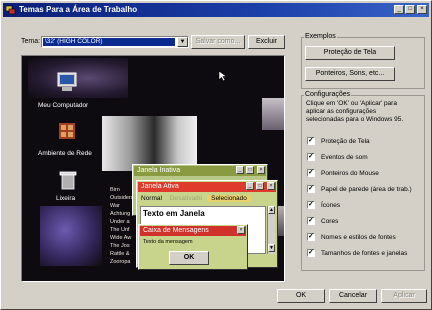 Image resolution: width=432 pixels, height=310 pixels. I want to click on screensaver-checkbox, so click(311, 140).